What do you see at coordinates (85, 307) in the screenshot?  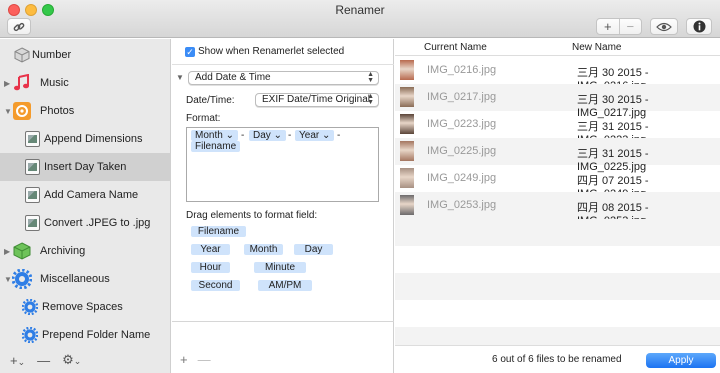 I see `sidebar-item-remove-spaces: Remove Spaces` at bounding box center [85, 307].